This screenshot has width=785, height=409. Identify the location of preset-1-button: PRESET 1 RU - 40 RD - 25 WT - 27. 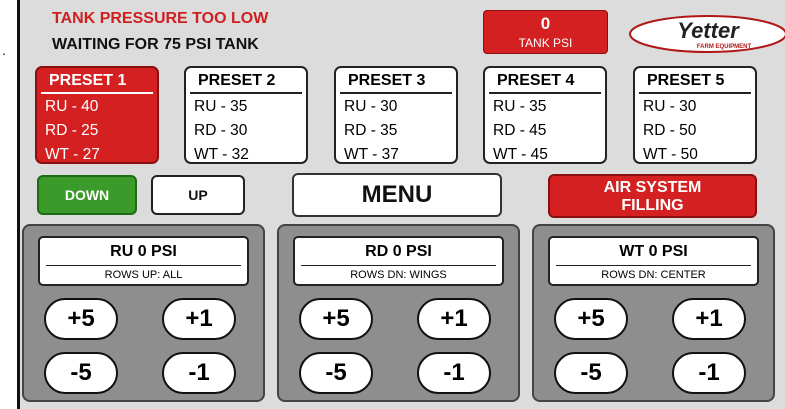
(97, 115).